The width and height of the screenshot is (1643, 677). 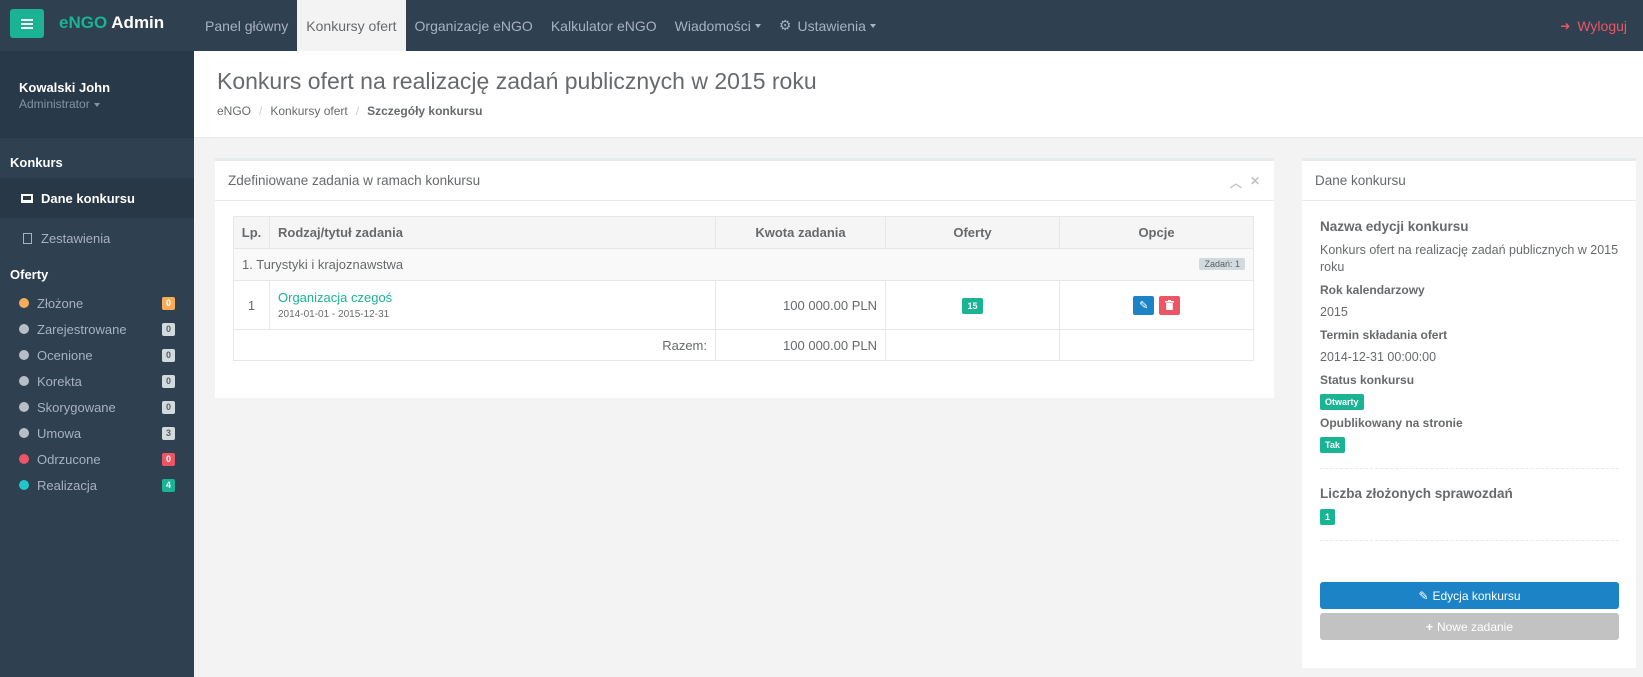 What do you see at coordinates (1391, 423) in the screenshot?
I see `published-label: Opublikowany na stronie` at bounding box center [1391, 423].